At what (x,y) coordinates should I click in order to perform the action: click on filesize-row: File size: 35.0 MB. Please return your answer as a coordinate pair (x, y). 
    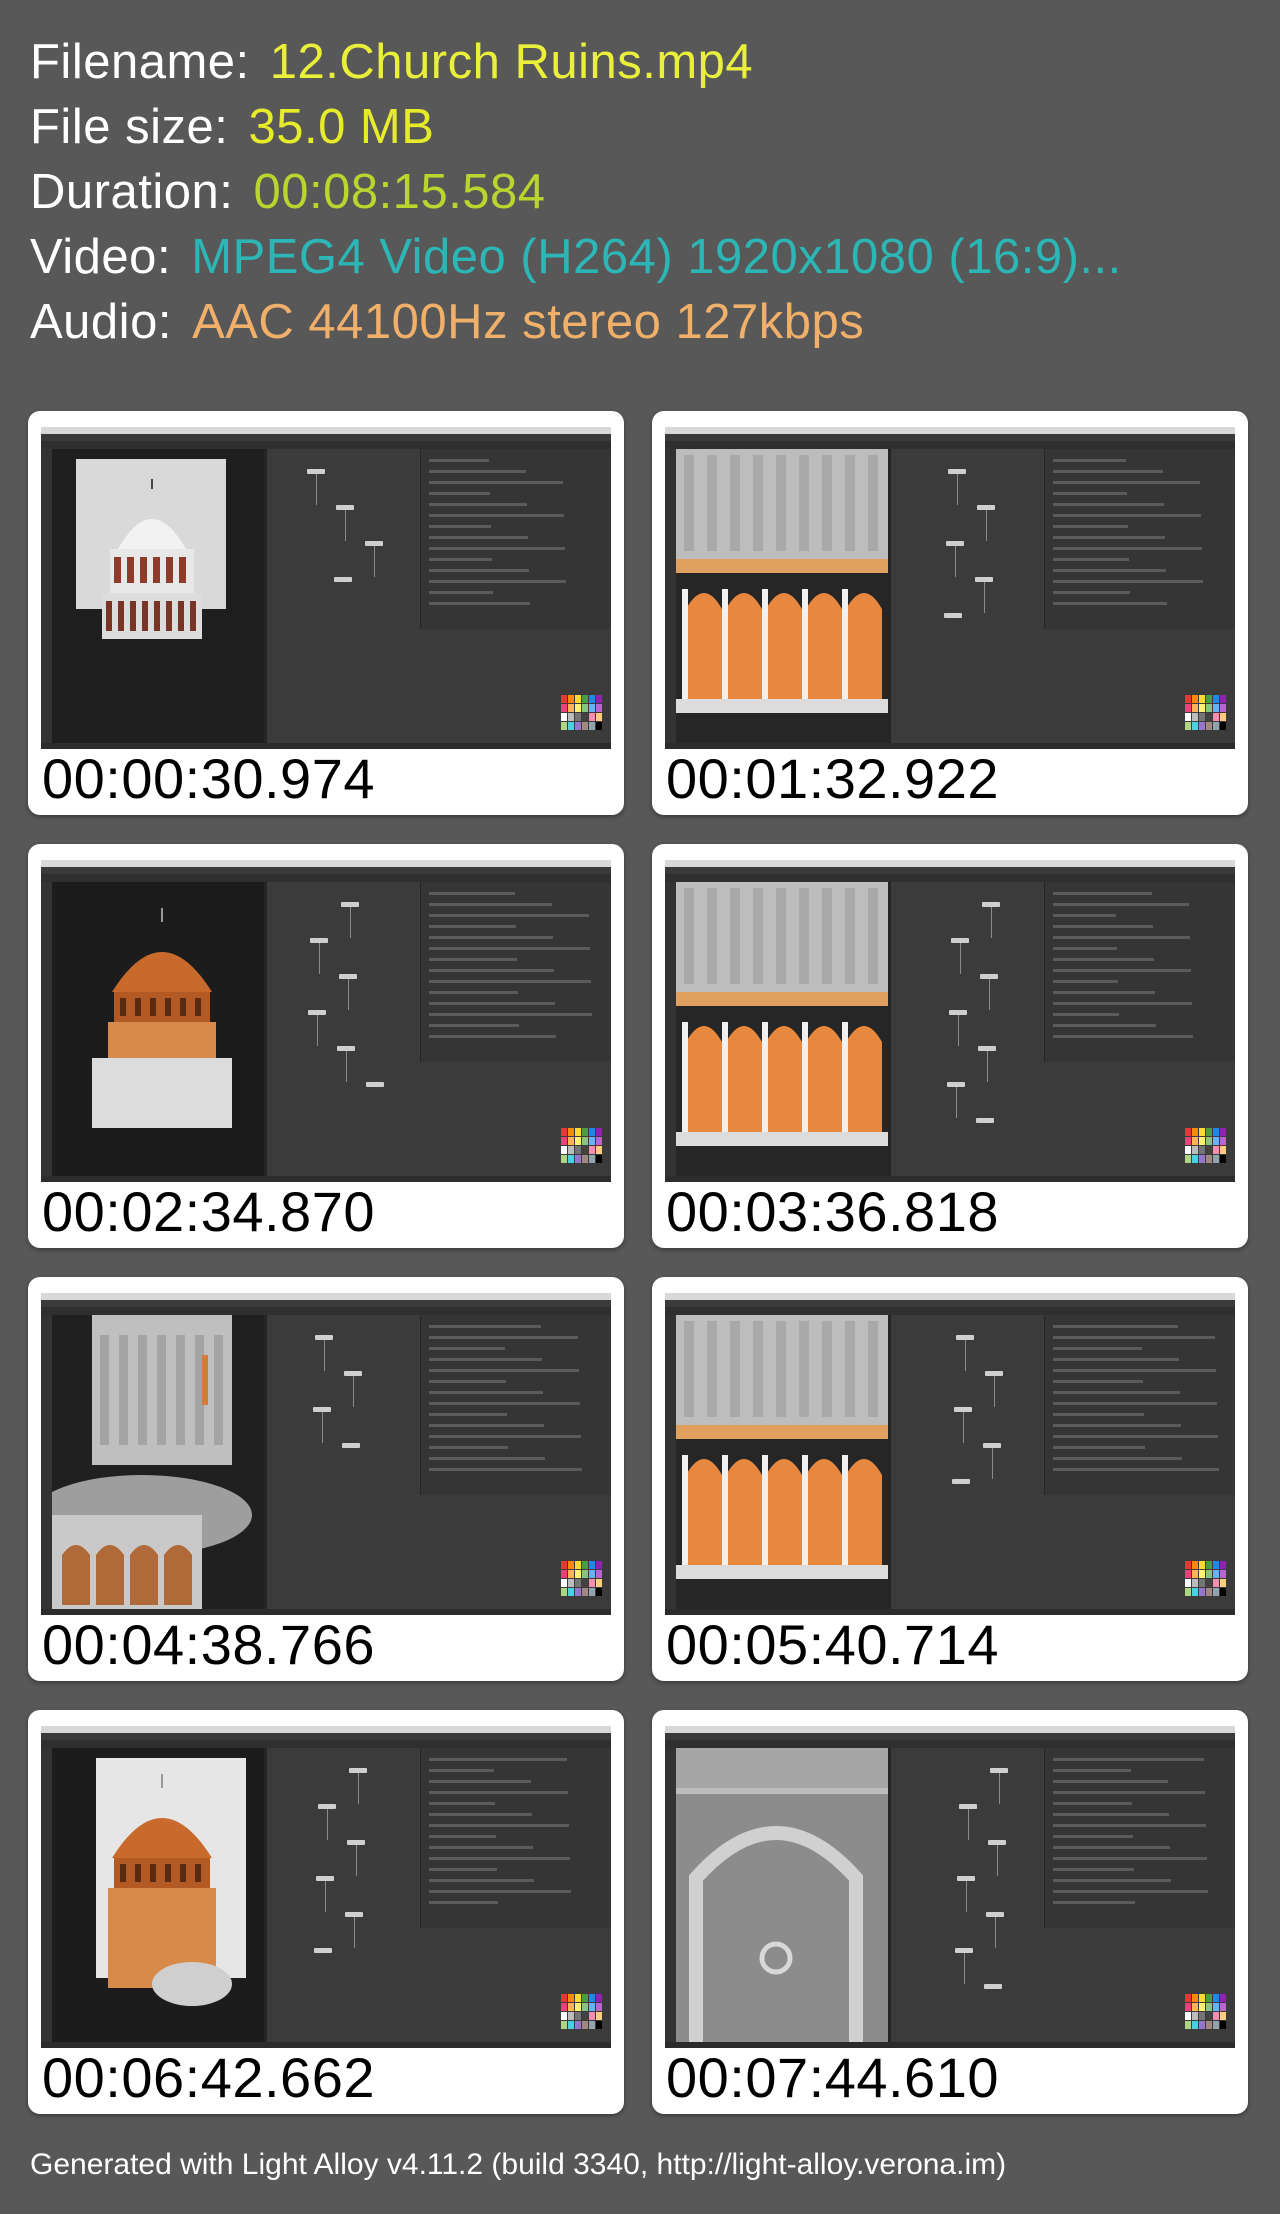
    Looking at the image, I should click on (576, 127).